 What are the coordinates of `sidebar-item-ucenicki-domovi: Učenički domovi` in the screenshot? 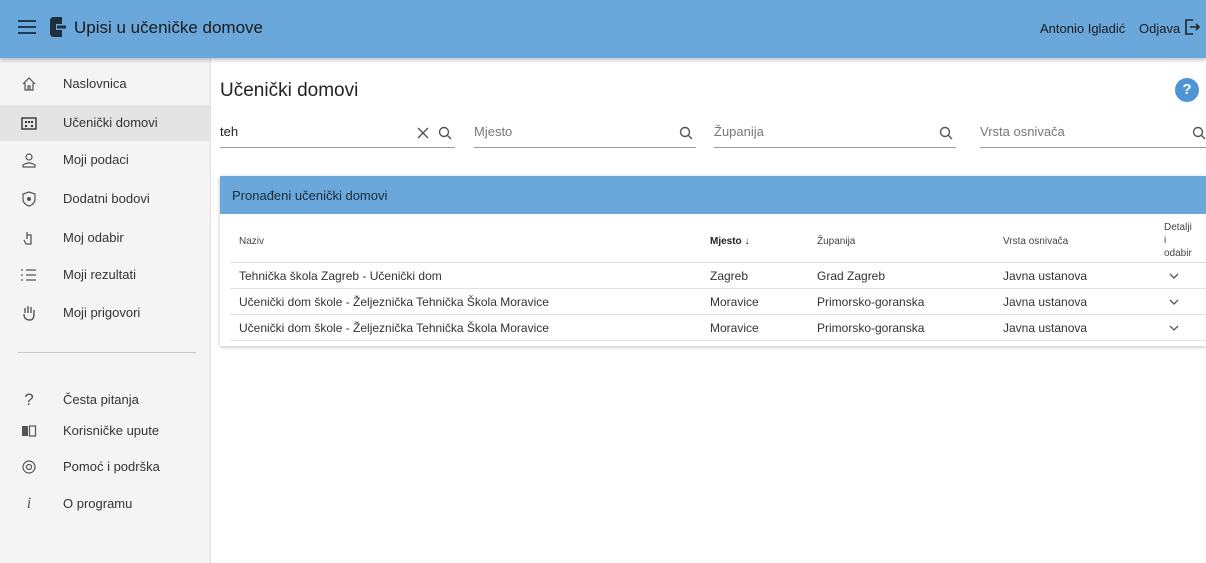 It's located at (105, 123).